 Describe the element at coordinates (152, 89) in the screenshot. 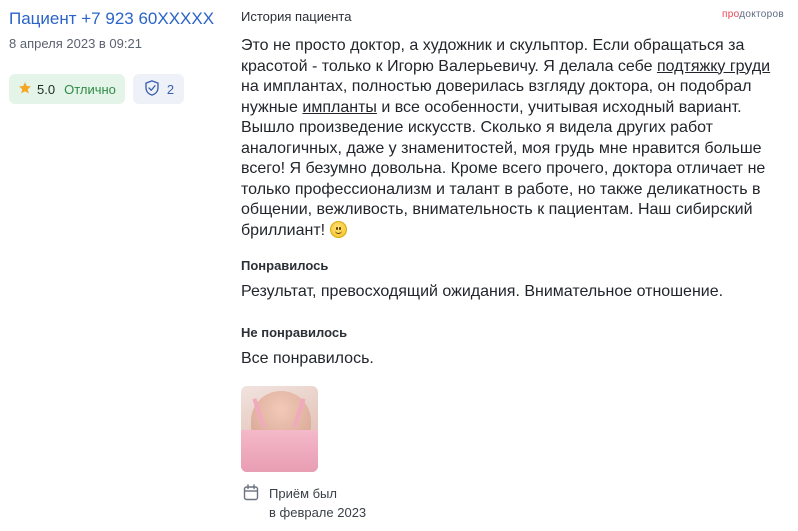

I see `shield-check-icon` at that location.